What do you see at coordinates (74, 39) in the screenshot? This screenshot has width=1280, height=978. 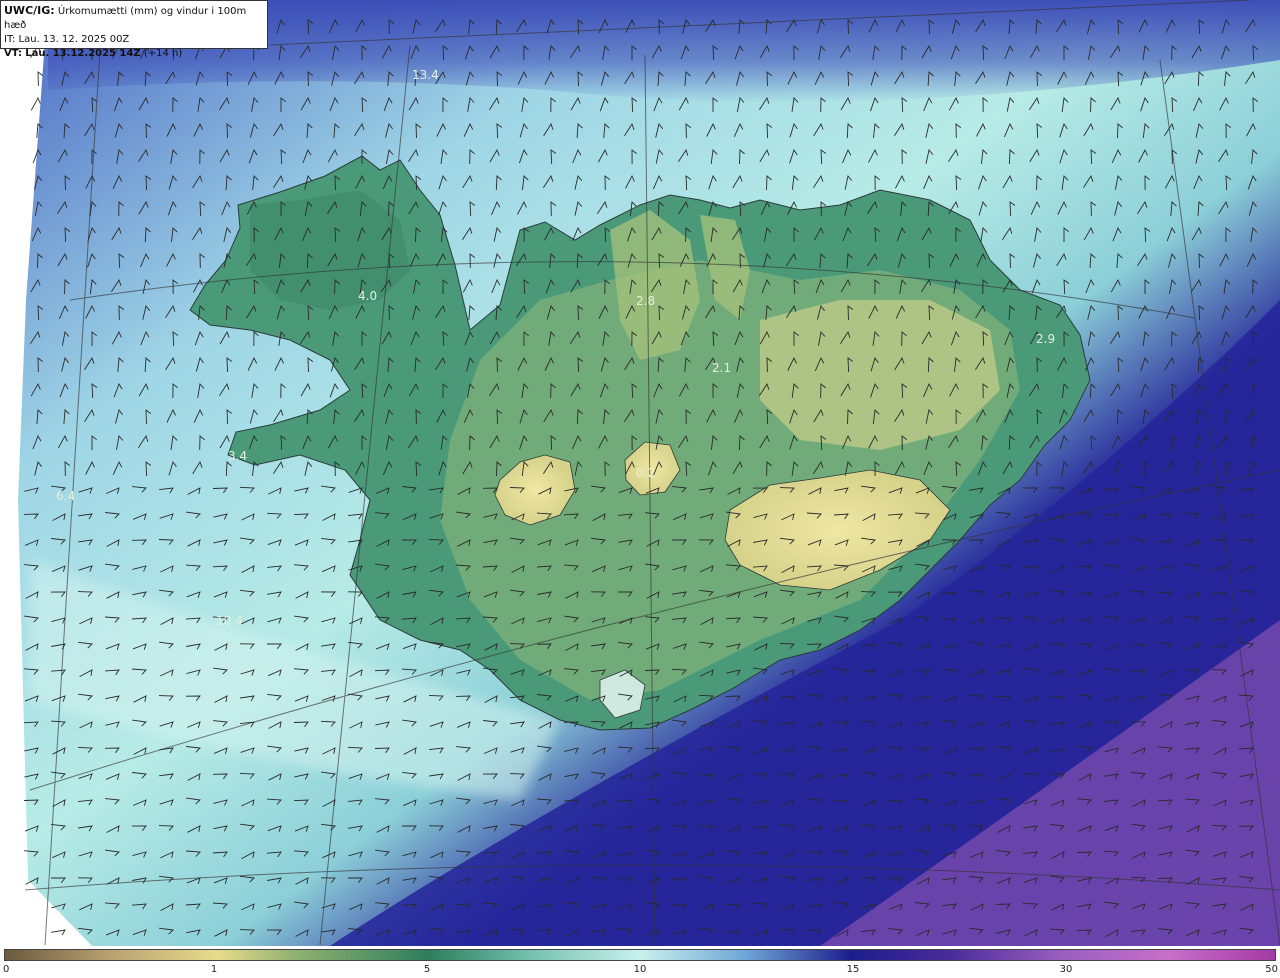 I see `init-time: Lau. 13. 12. 2025 00Z` at bounding box center [74, 39].